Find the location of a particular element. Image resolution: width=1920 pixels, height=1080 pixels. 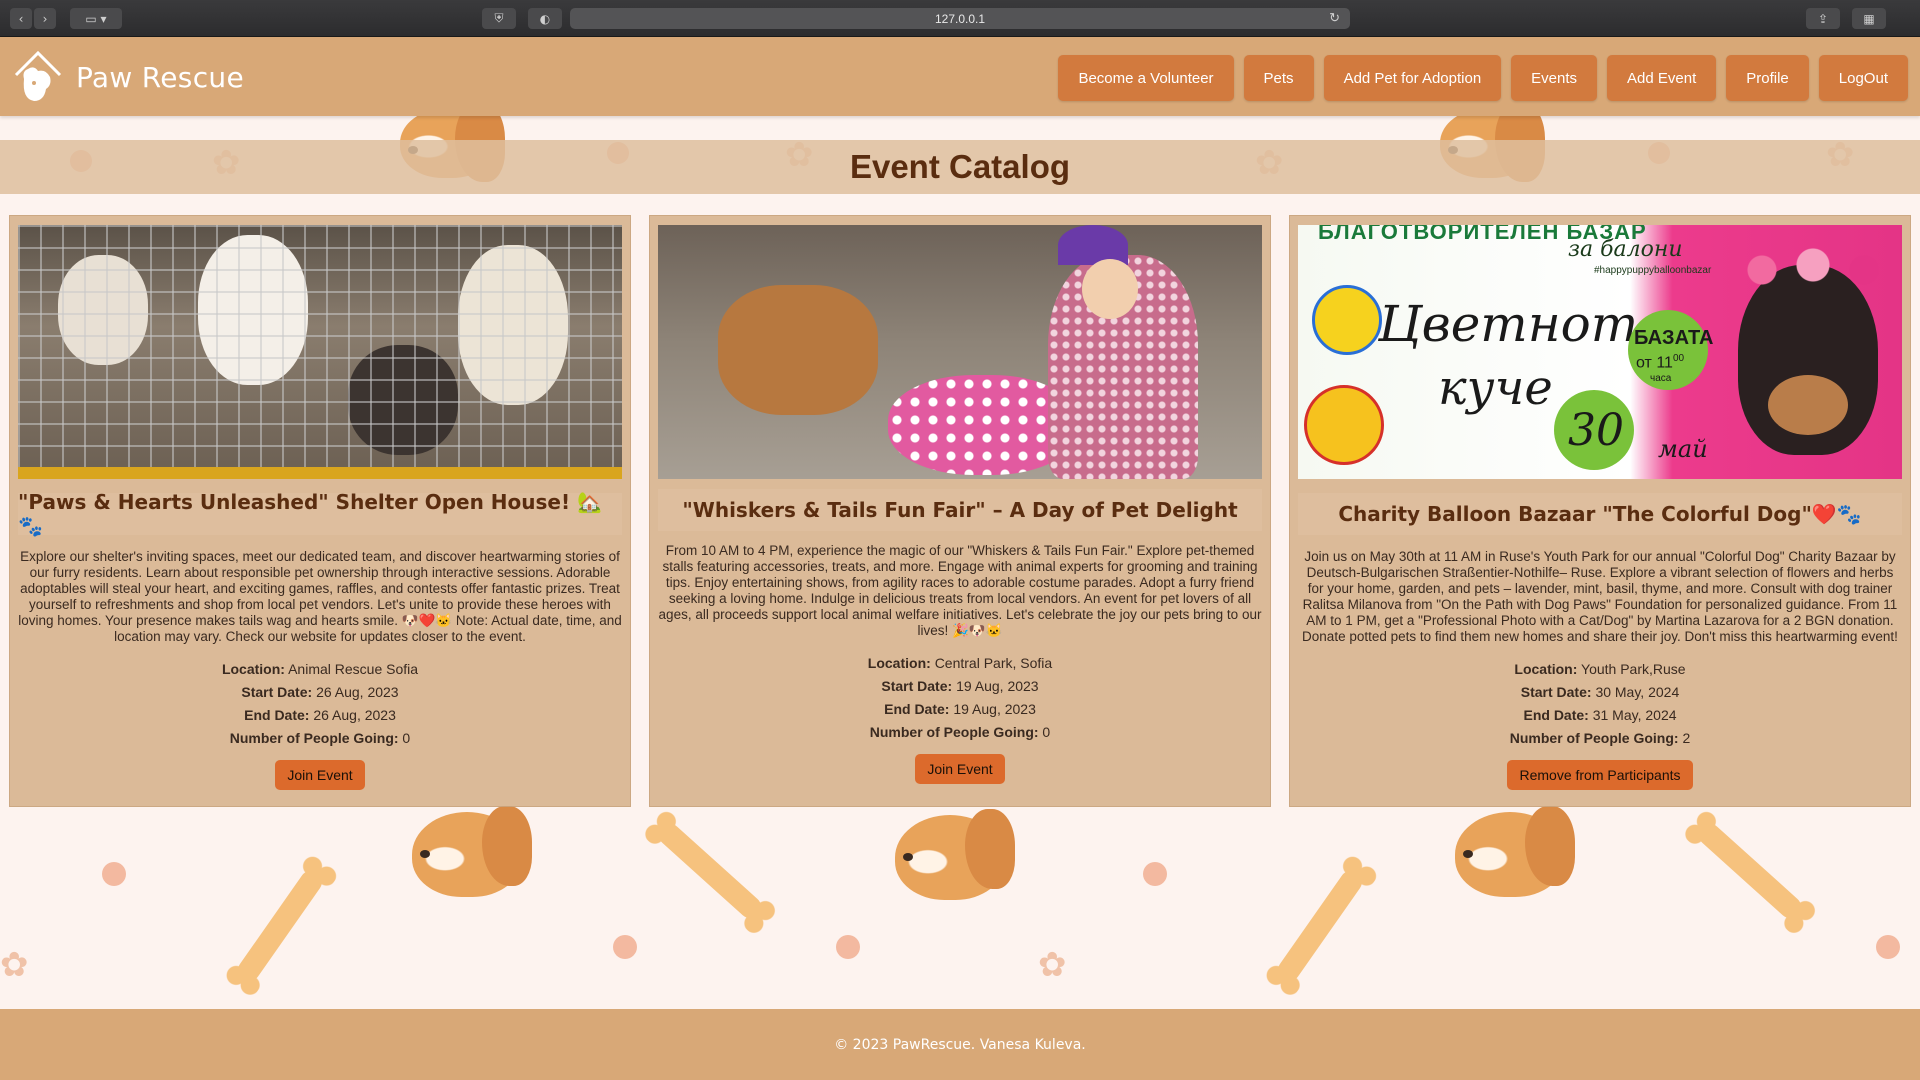

event-image-shelter-dogs is located at coordinates (320, 352).